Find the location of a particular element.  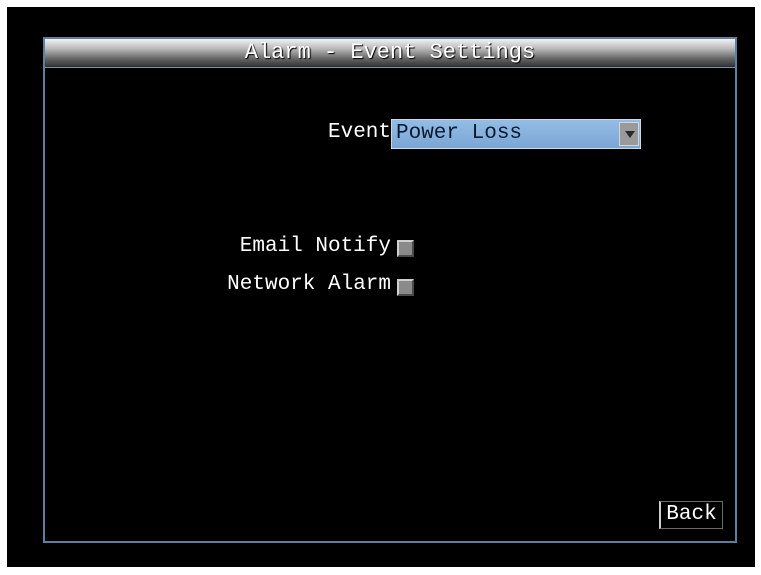

network-alarm-label: Network Alarm is located at coordinates (309, 284).